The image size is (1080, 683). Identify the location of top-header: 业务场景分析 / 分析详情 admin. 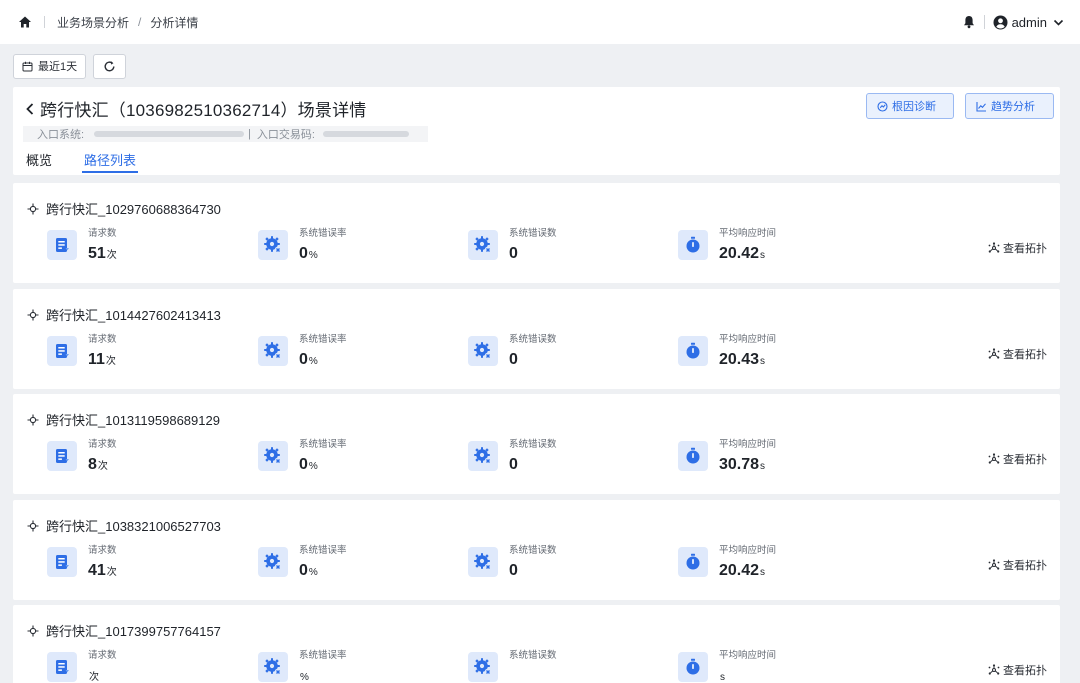
(540, 22).